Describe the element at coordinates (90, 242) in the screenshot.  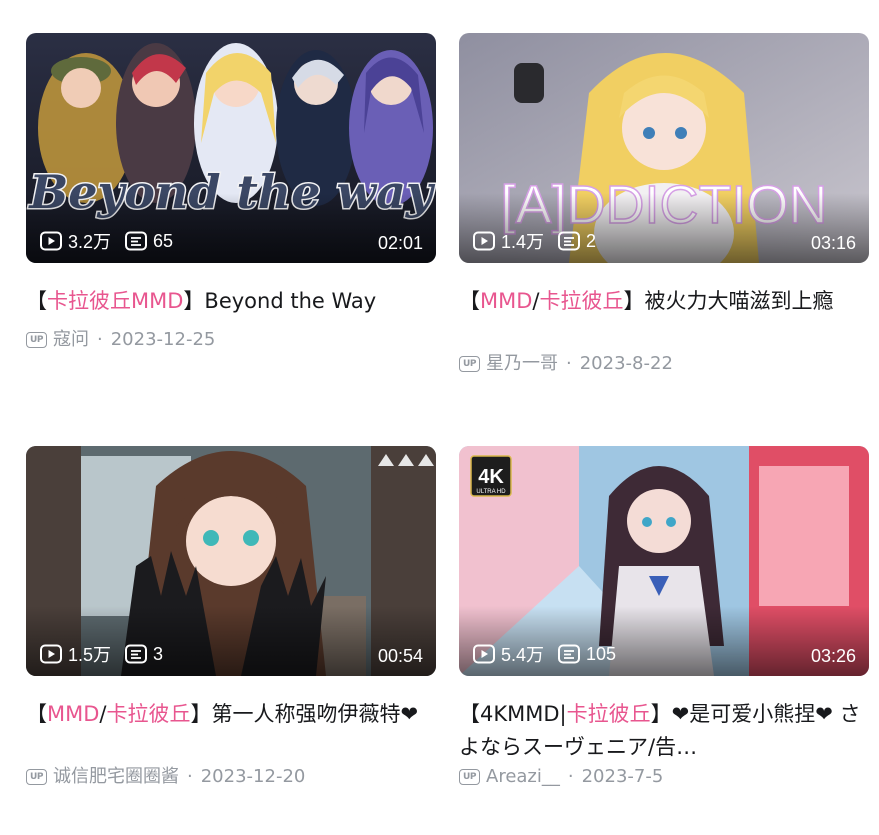
I see `play-count-value: 3.2万` at that location.